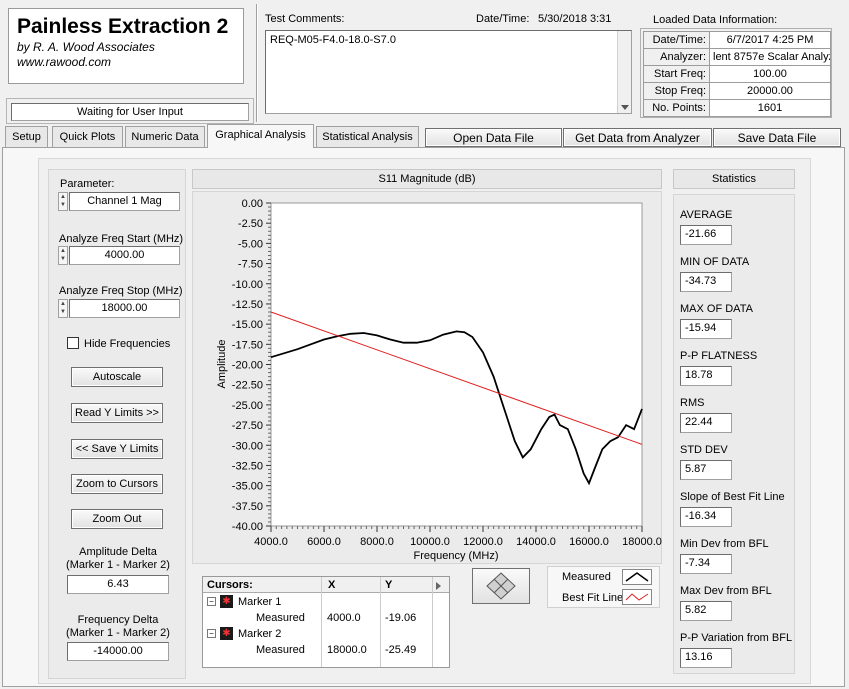  Describe the element at coordinates (333, 40) in the screenshot. I see `comments-text: REQ-M05-F4.0-18.0-S7.0` at that location.